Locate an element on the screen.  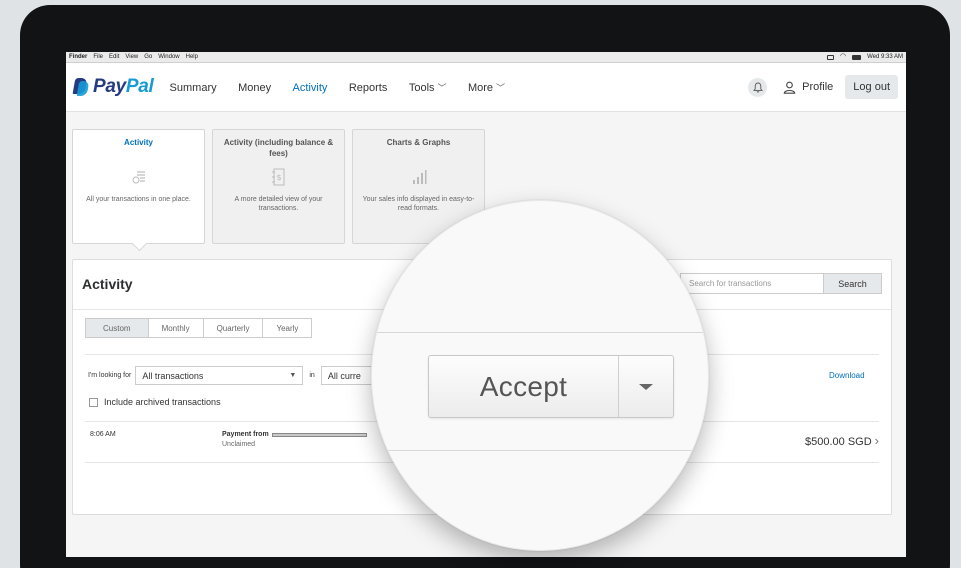
nav-more: More ﹀ is located at coordinates (486, 88).